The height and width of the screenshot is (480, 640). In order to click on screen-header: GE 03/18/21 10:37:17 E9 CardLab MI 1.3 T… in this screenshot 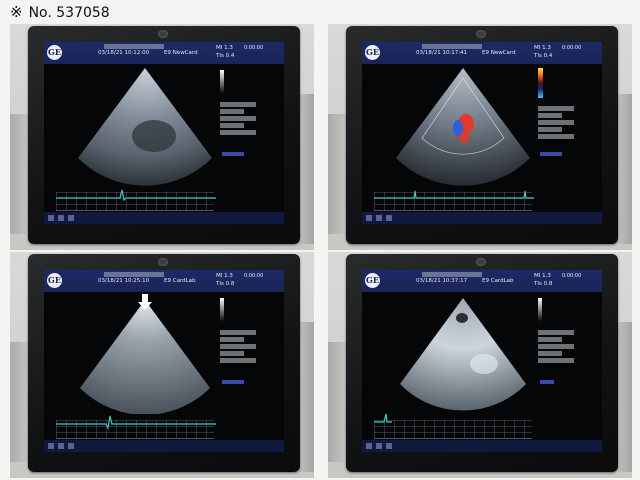, I will do `click(482, 281)`.